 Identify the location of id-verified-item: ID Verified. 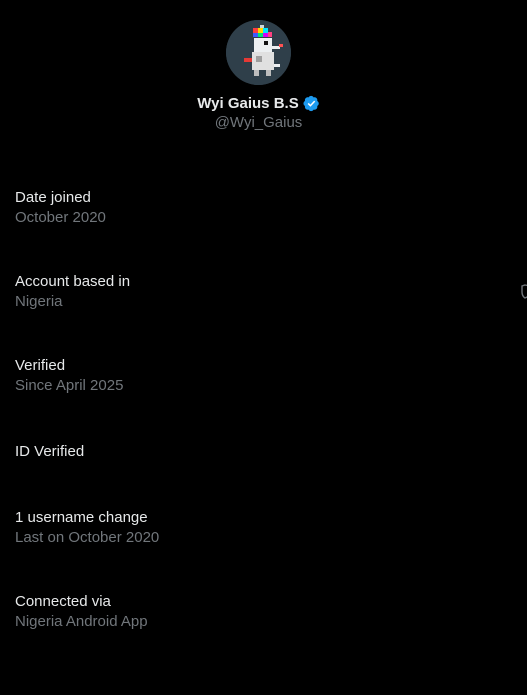
(49, 452).